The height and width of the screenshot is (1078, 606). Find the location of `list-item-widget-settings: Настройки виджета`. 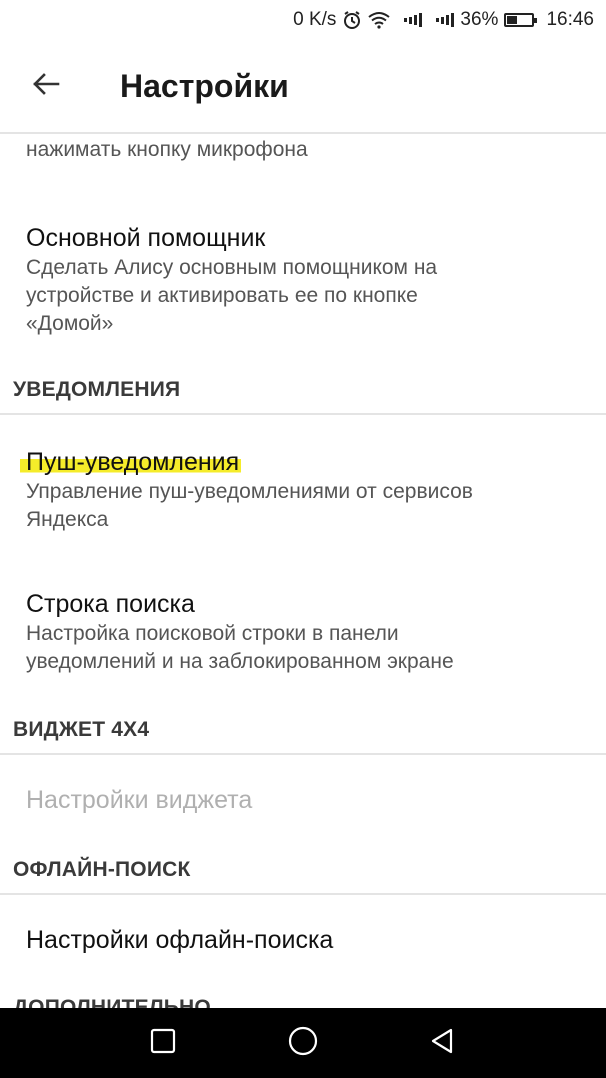

list-item-widget-settings: Настройки виджета is located at coordinates (303, 800).